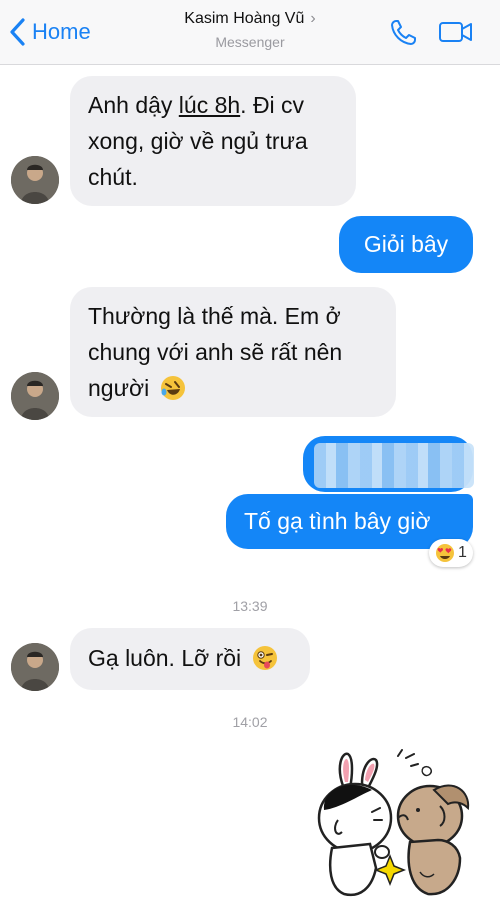 This screenshot has height=912, width=500. I want to click on app-subtitle: Messenger, so click(250, 42).